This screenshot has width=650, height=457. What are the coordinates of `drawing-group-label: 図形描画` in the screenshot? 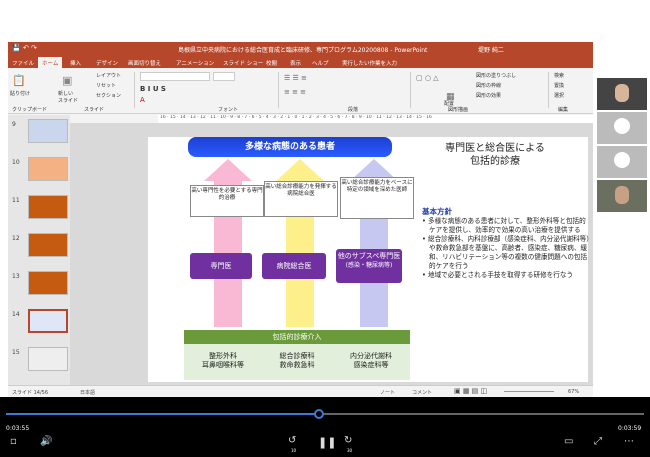 It's located at (458, 110).